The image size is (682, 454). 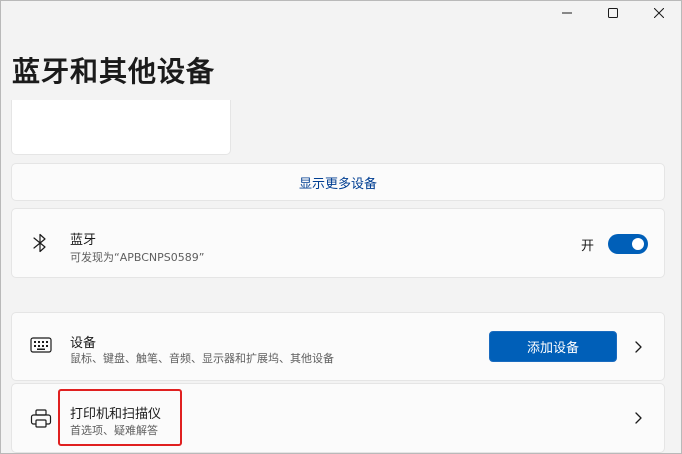 What do you see at coordinates (41, 346) in the screenshot?
I see `keyboard-icon` at bounding box center [41, 346].